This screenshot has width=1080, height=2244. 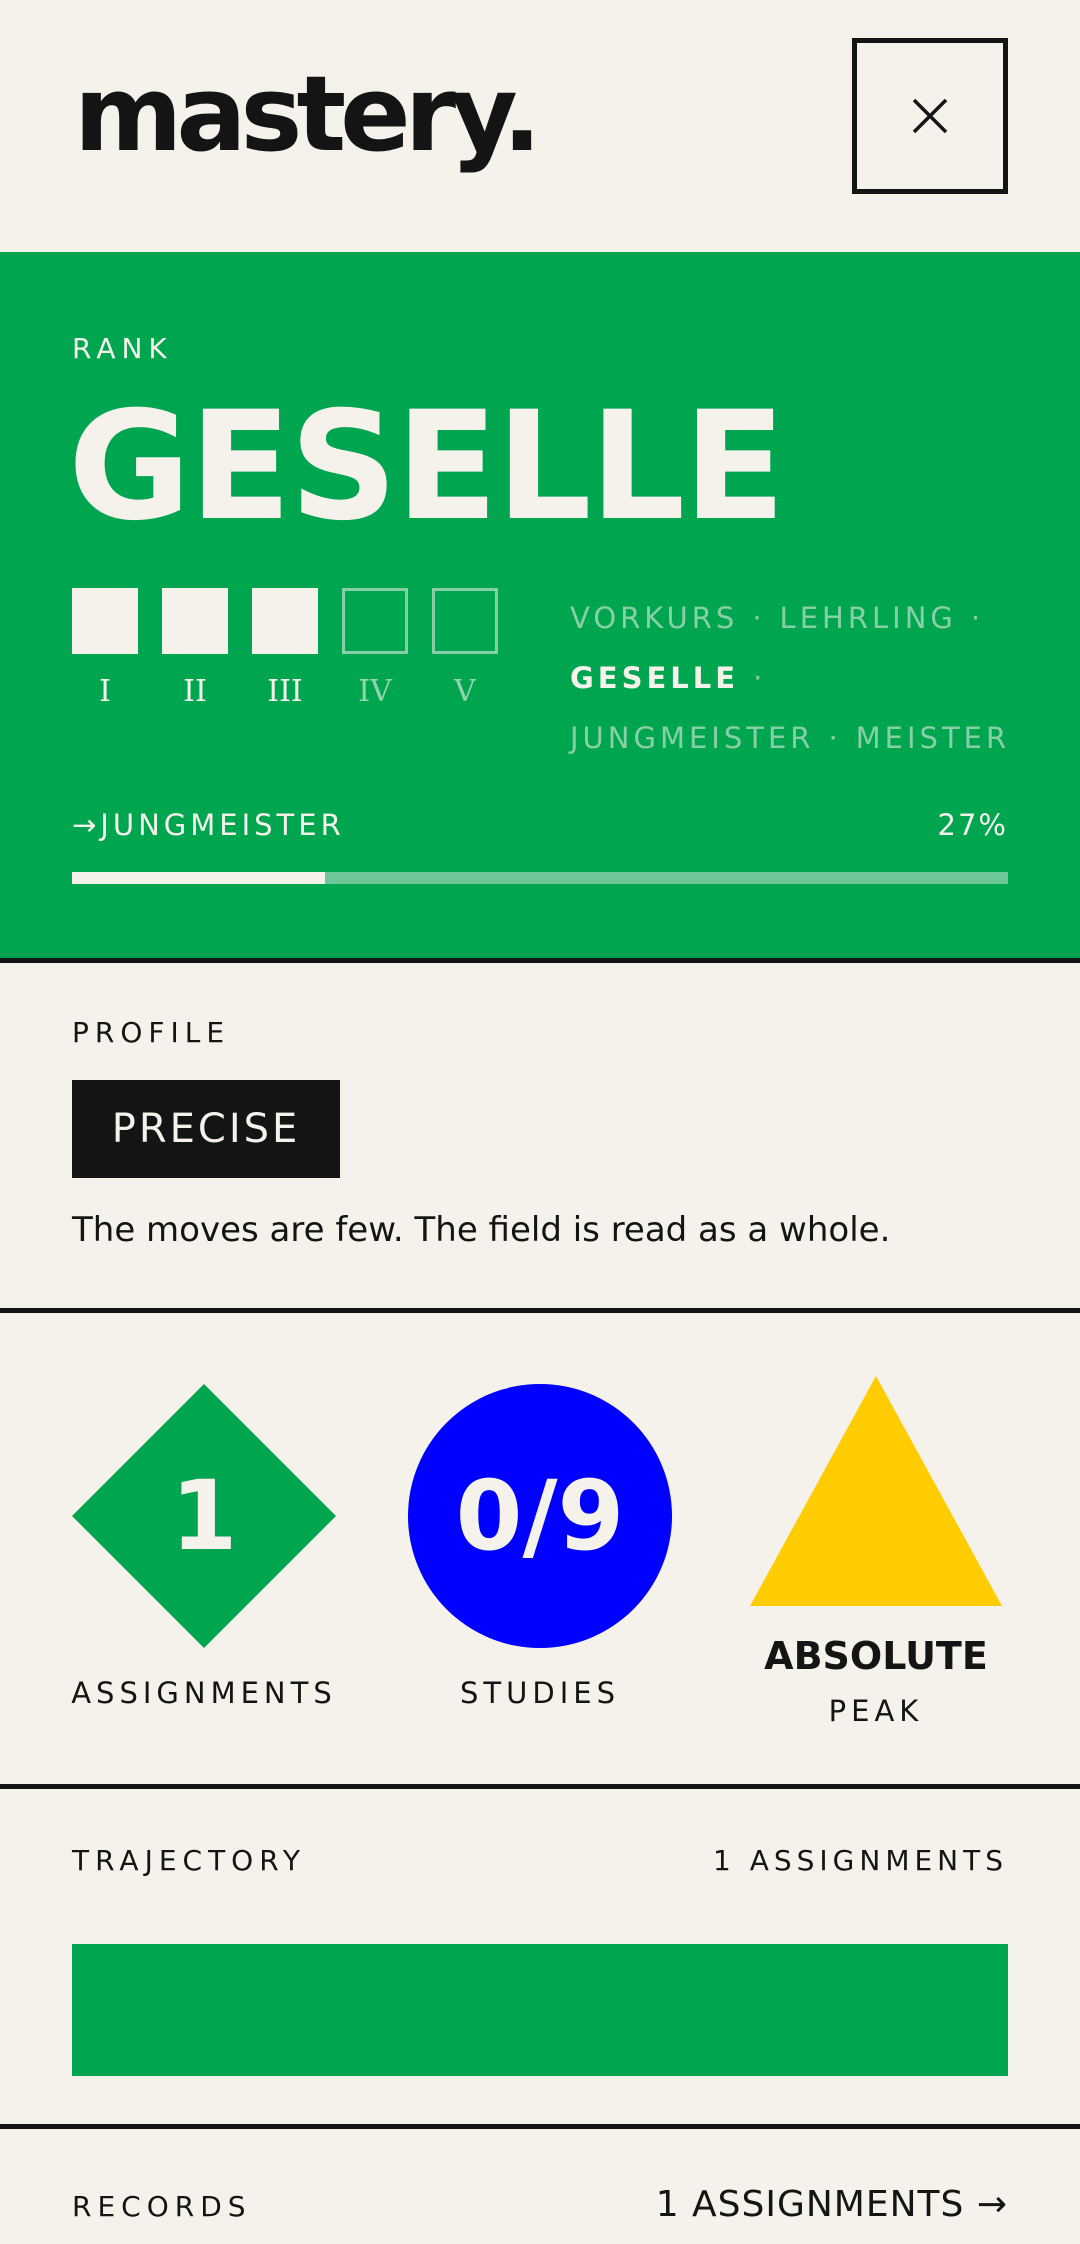 I want to click on profile-badge: PRECISE, so click(x=206, y=1129).